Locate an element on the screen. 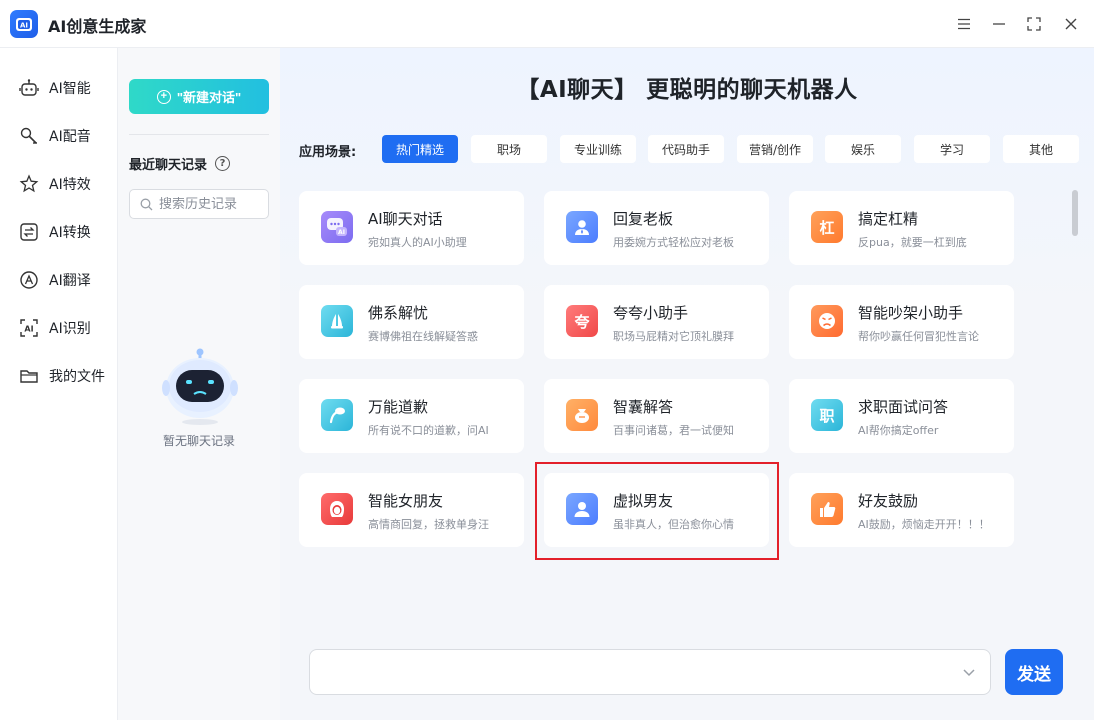 This screenshot has height=720, width=1094. card-ai-girlfriend: 智能女朋友 高情商回复，拯救单身汪 is located at coordinates (411, 510).